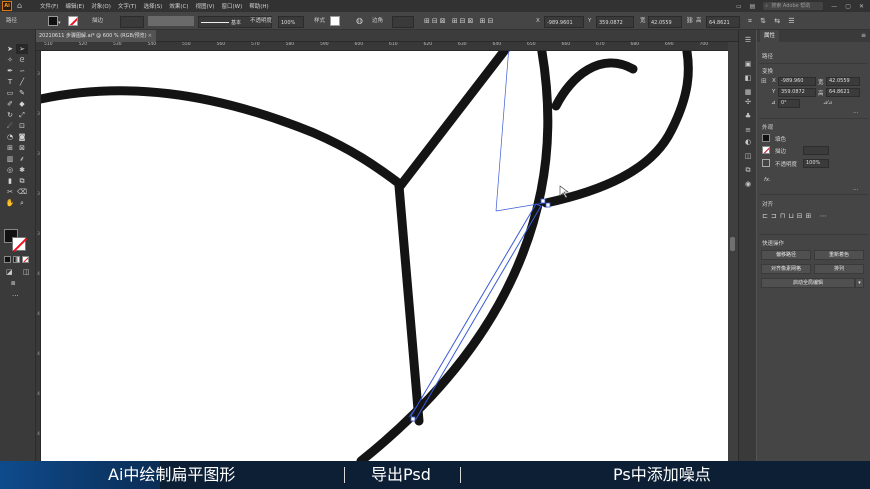  I want to click on gradient-tool-icon: ▥, so click(10, 159).